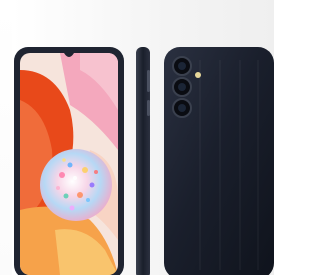 Image resolution: width=320 pixels, height=275 pixels. What do you see at coordinates (148, 81) in the screenshot?
I see `volume-button` at bounding box center [148, 81].